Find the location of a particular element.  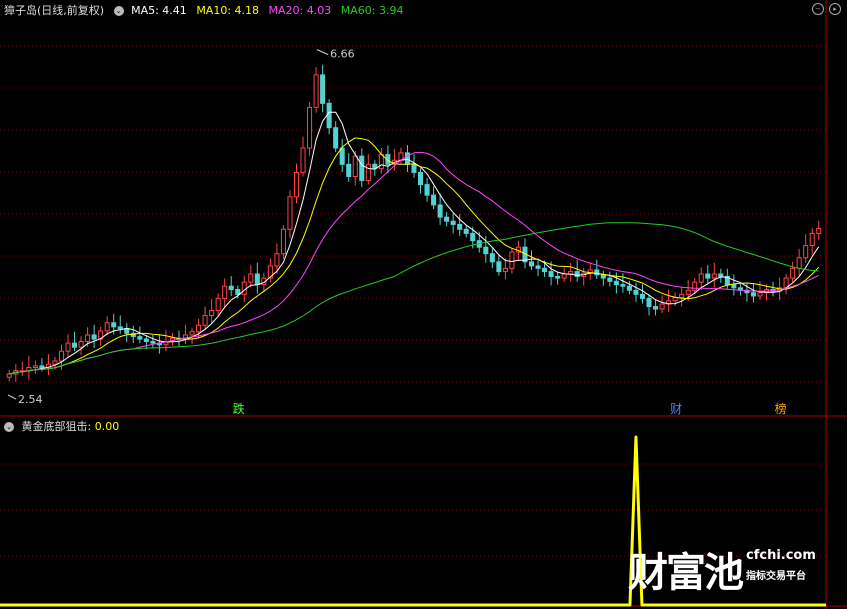

indicator-header: ⌄ 黄金底部狙击: 0.00 is located at coordinates (61, 426).